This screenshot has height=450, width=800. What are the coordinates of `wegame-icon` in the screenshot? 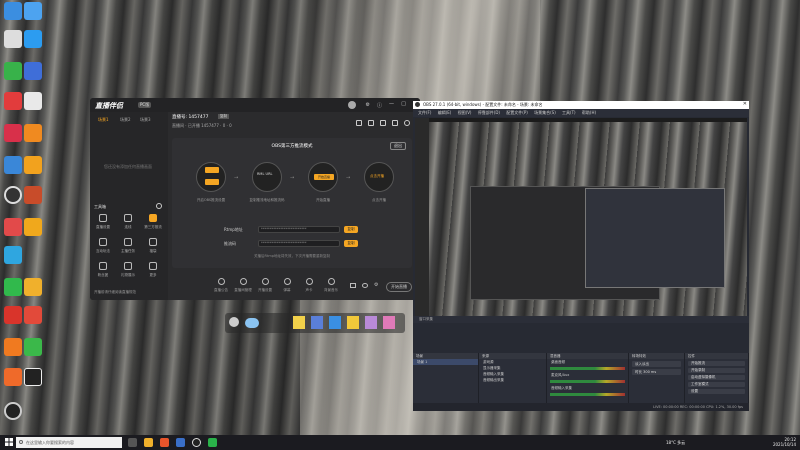 It's located at (33, 227).